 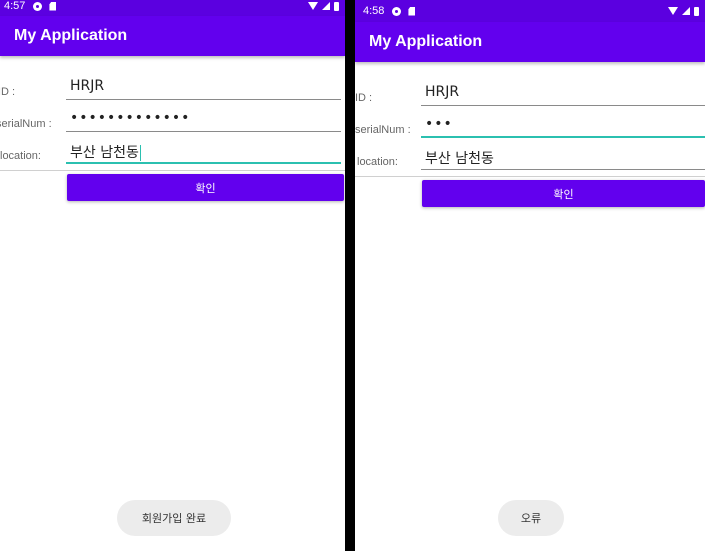 I want to click on status-time: 4:58, so click(x=374, y=11).